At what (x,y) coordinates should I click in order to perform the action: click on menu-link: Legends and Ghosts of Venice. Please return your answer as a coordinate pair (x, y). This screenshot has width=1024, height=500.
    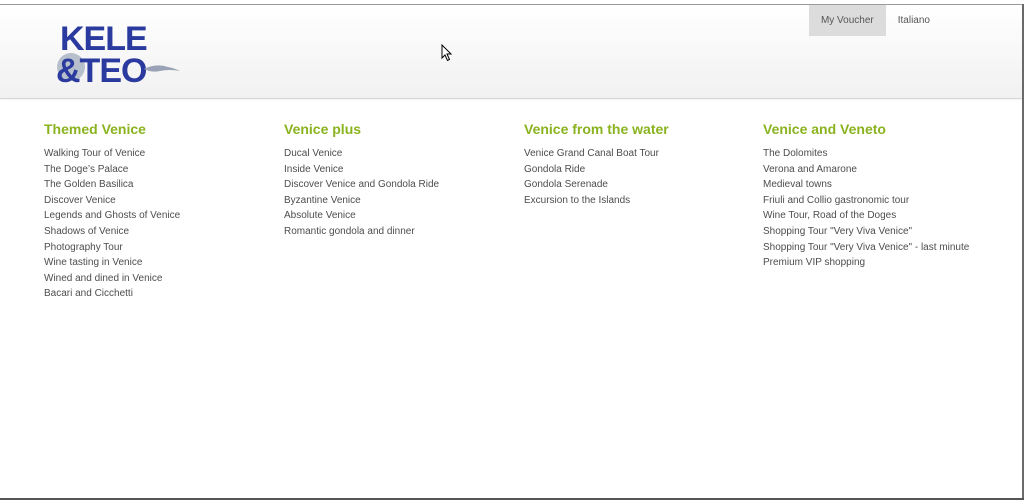
    Looking at the image, I should click on (159, 216).